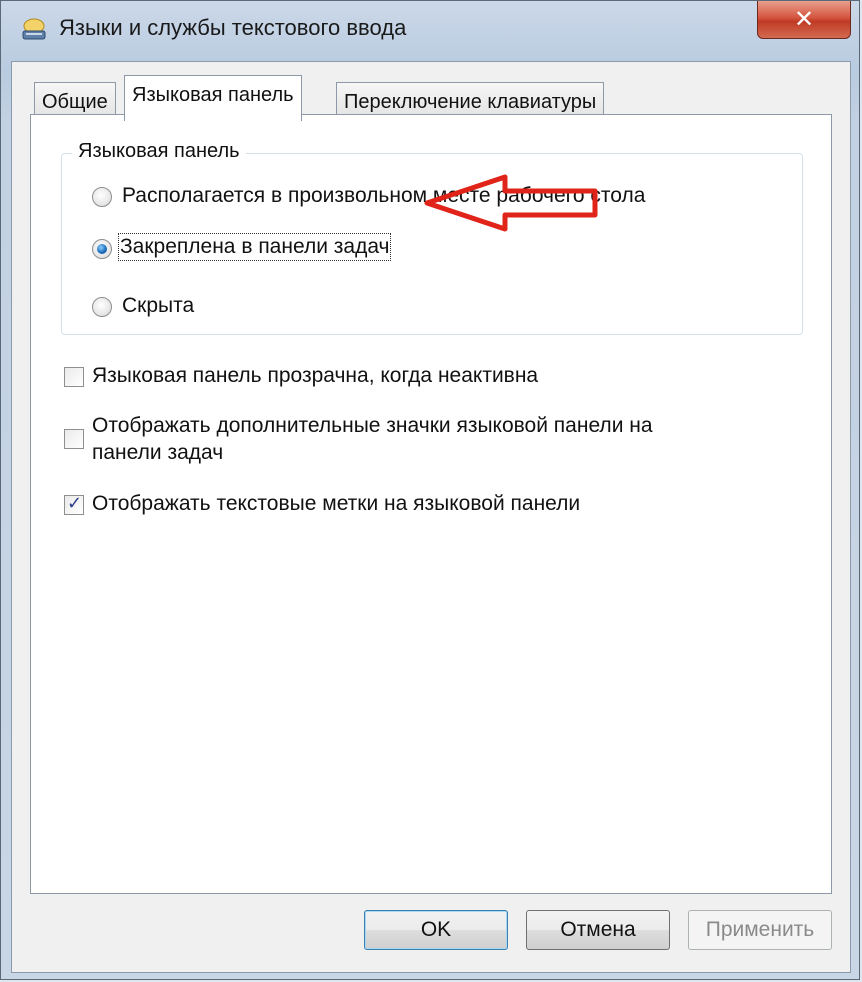 Image resolution: width=862 pixels, height=982 pixels. Describe the element at coordinates (75, 100) in the screenshot. I see `tab-general: Общие` at that location.